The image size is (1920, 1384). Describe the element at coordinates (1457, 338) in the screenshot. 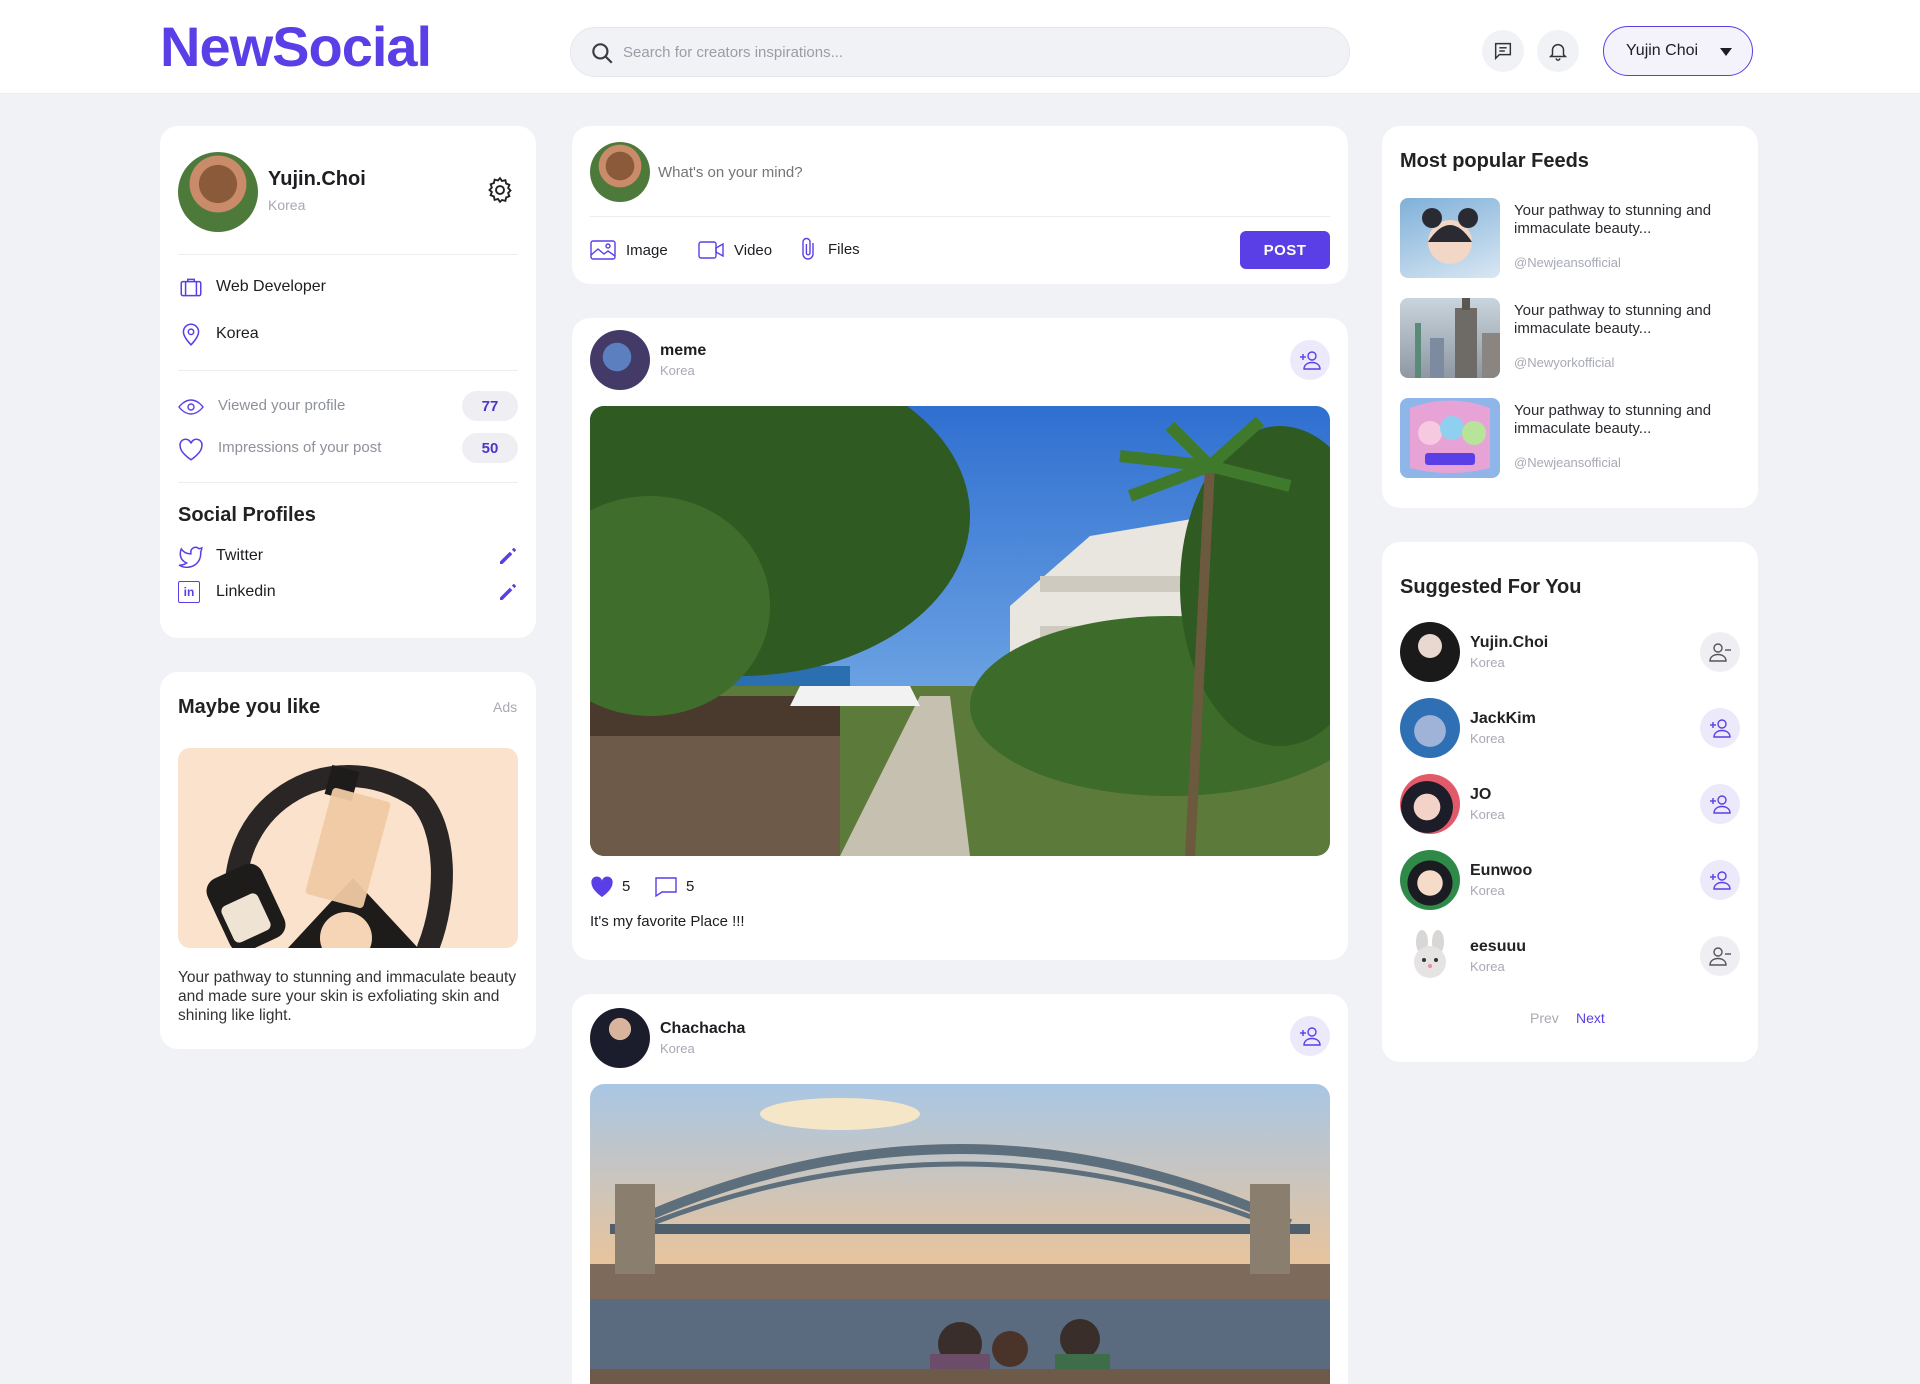

I see `city-thumbnail` at that location.